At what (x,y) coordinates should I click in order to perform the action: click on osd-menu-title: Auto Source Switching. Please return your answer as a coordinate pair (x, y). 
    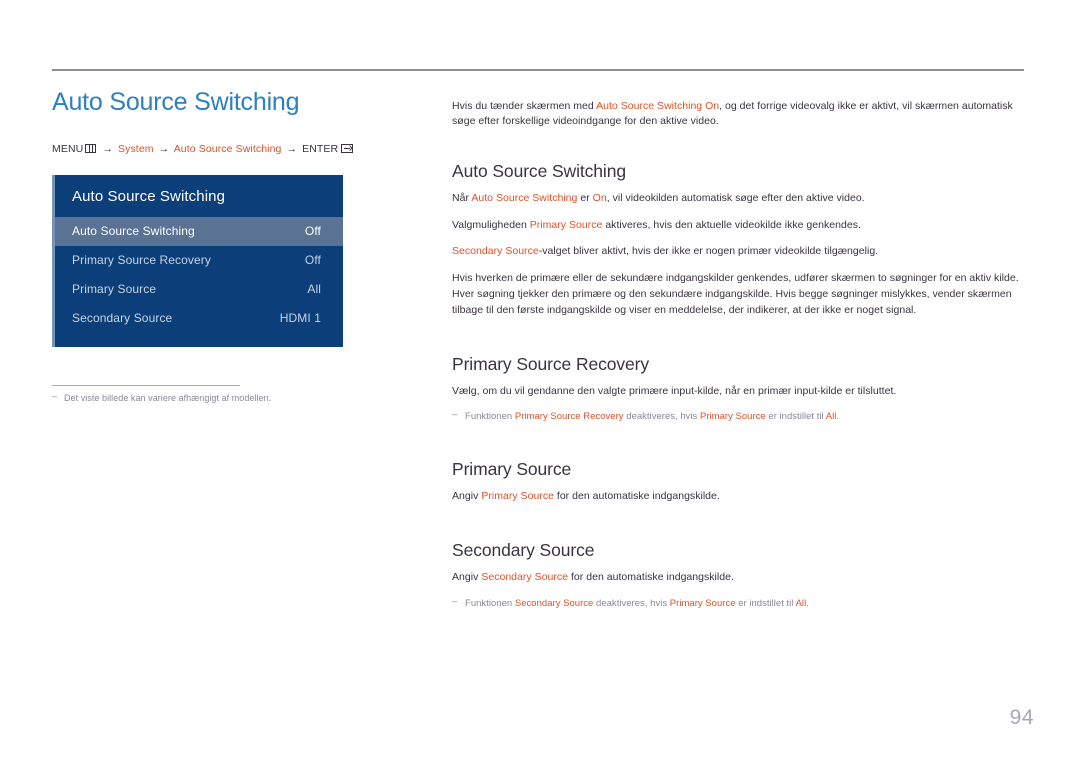
    Looking at the image, I should click on (149, 196).